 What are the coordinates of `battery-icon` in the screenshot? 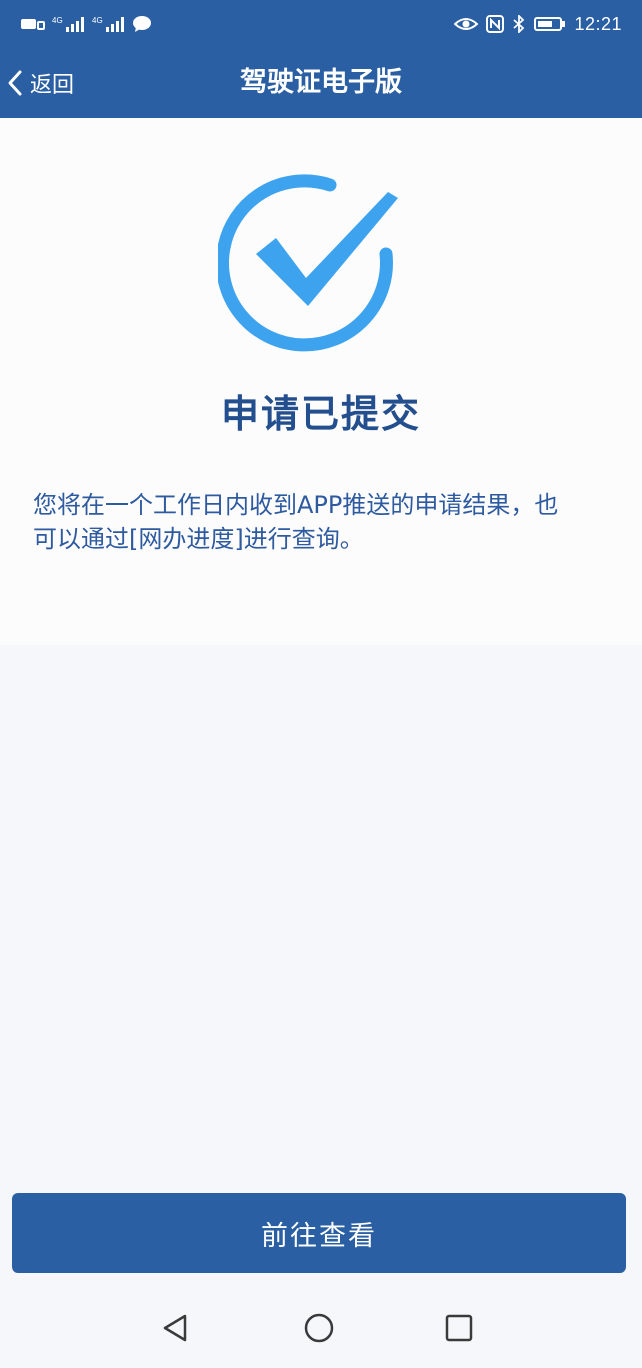 It's located at (550, 24).